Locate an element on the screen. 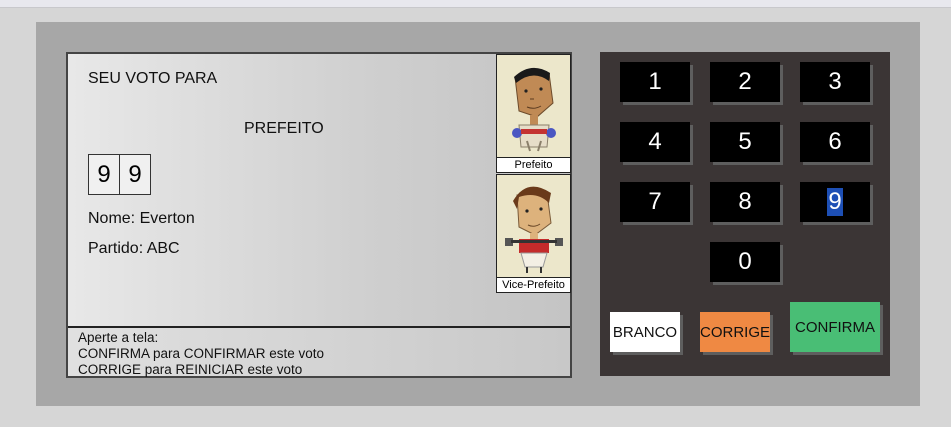 This screenshot has width=951, height=427. key-1-label: 1 is located at coordinates (655, 81).